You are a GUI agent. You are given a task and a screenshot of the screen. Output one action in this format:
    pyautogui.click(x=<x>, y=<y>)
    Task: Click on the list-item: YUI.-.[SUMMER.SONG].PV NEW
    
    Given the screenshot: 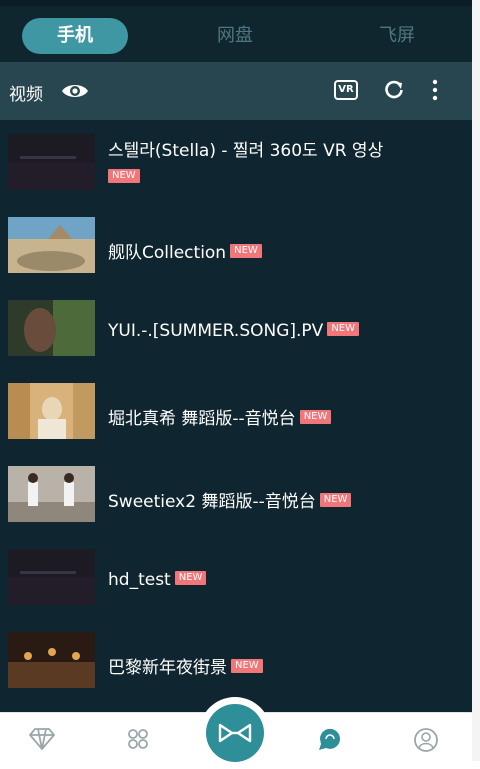 What is the action you would take?
    pyautogui.click(x=236, y=327)
    